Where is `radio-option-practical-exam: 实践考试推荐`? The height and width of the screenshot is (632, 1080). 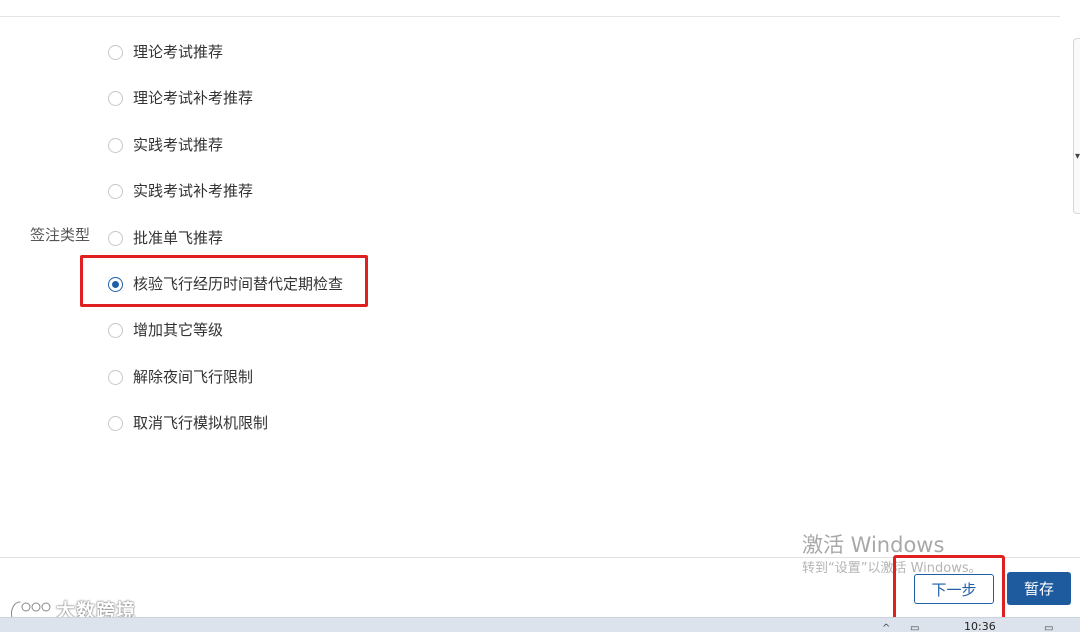 radio-option-practical-exam: 实践考试推荐 is located at coordinates (225, 156).